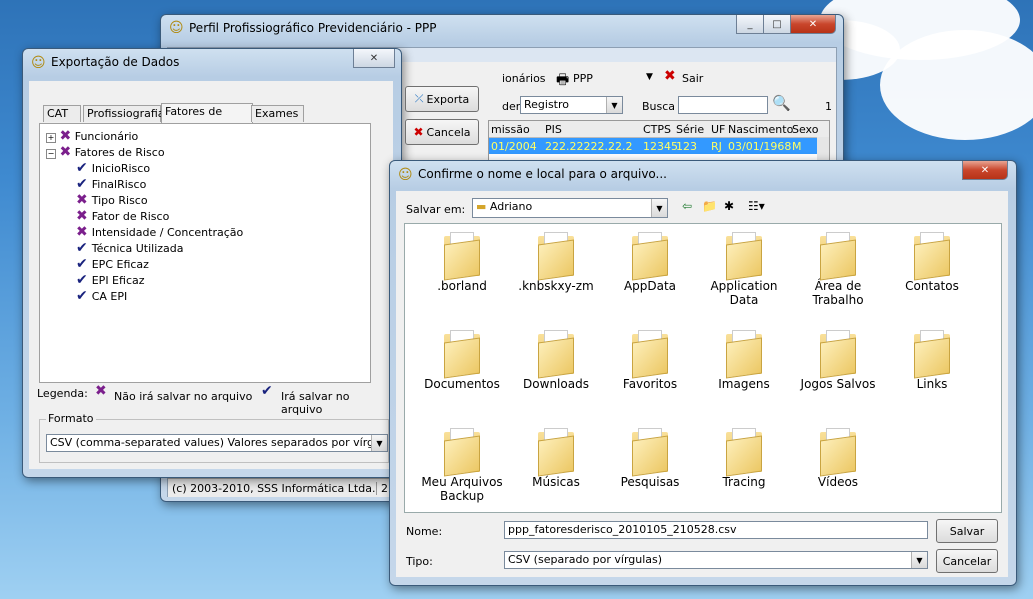  Describe the element at coordinates (315, 403) in the screenshot. I see `legend-check-text: Irá salvar no arquivo` at that location.